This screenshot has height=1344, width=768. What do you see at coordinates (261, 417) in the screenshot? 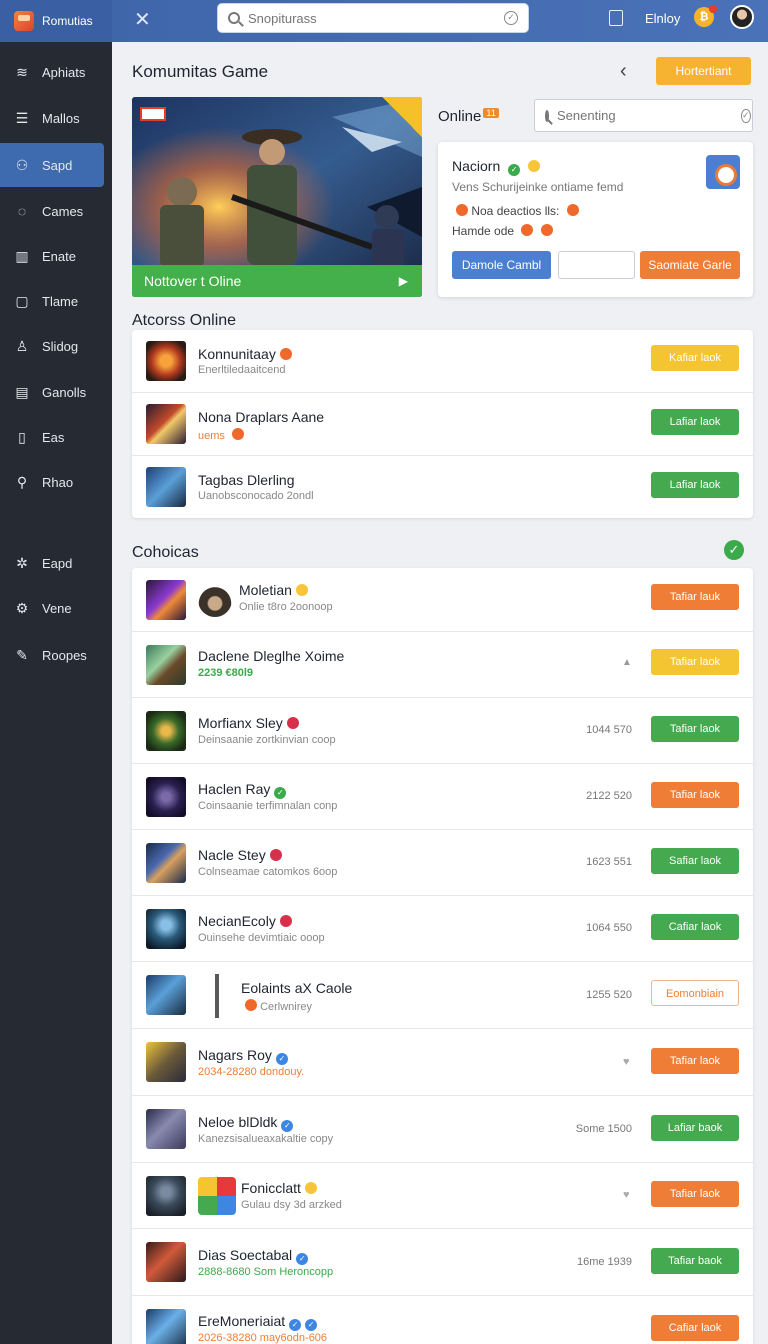
I see `row-title: Nona Draplars Aane` at bounding box center [261, 417].